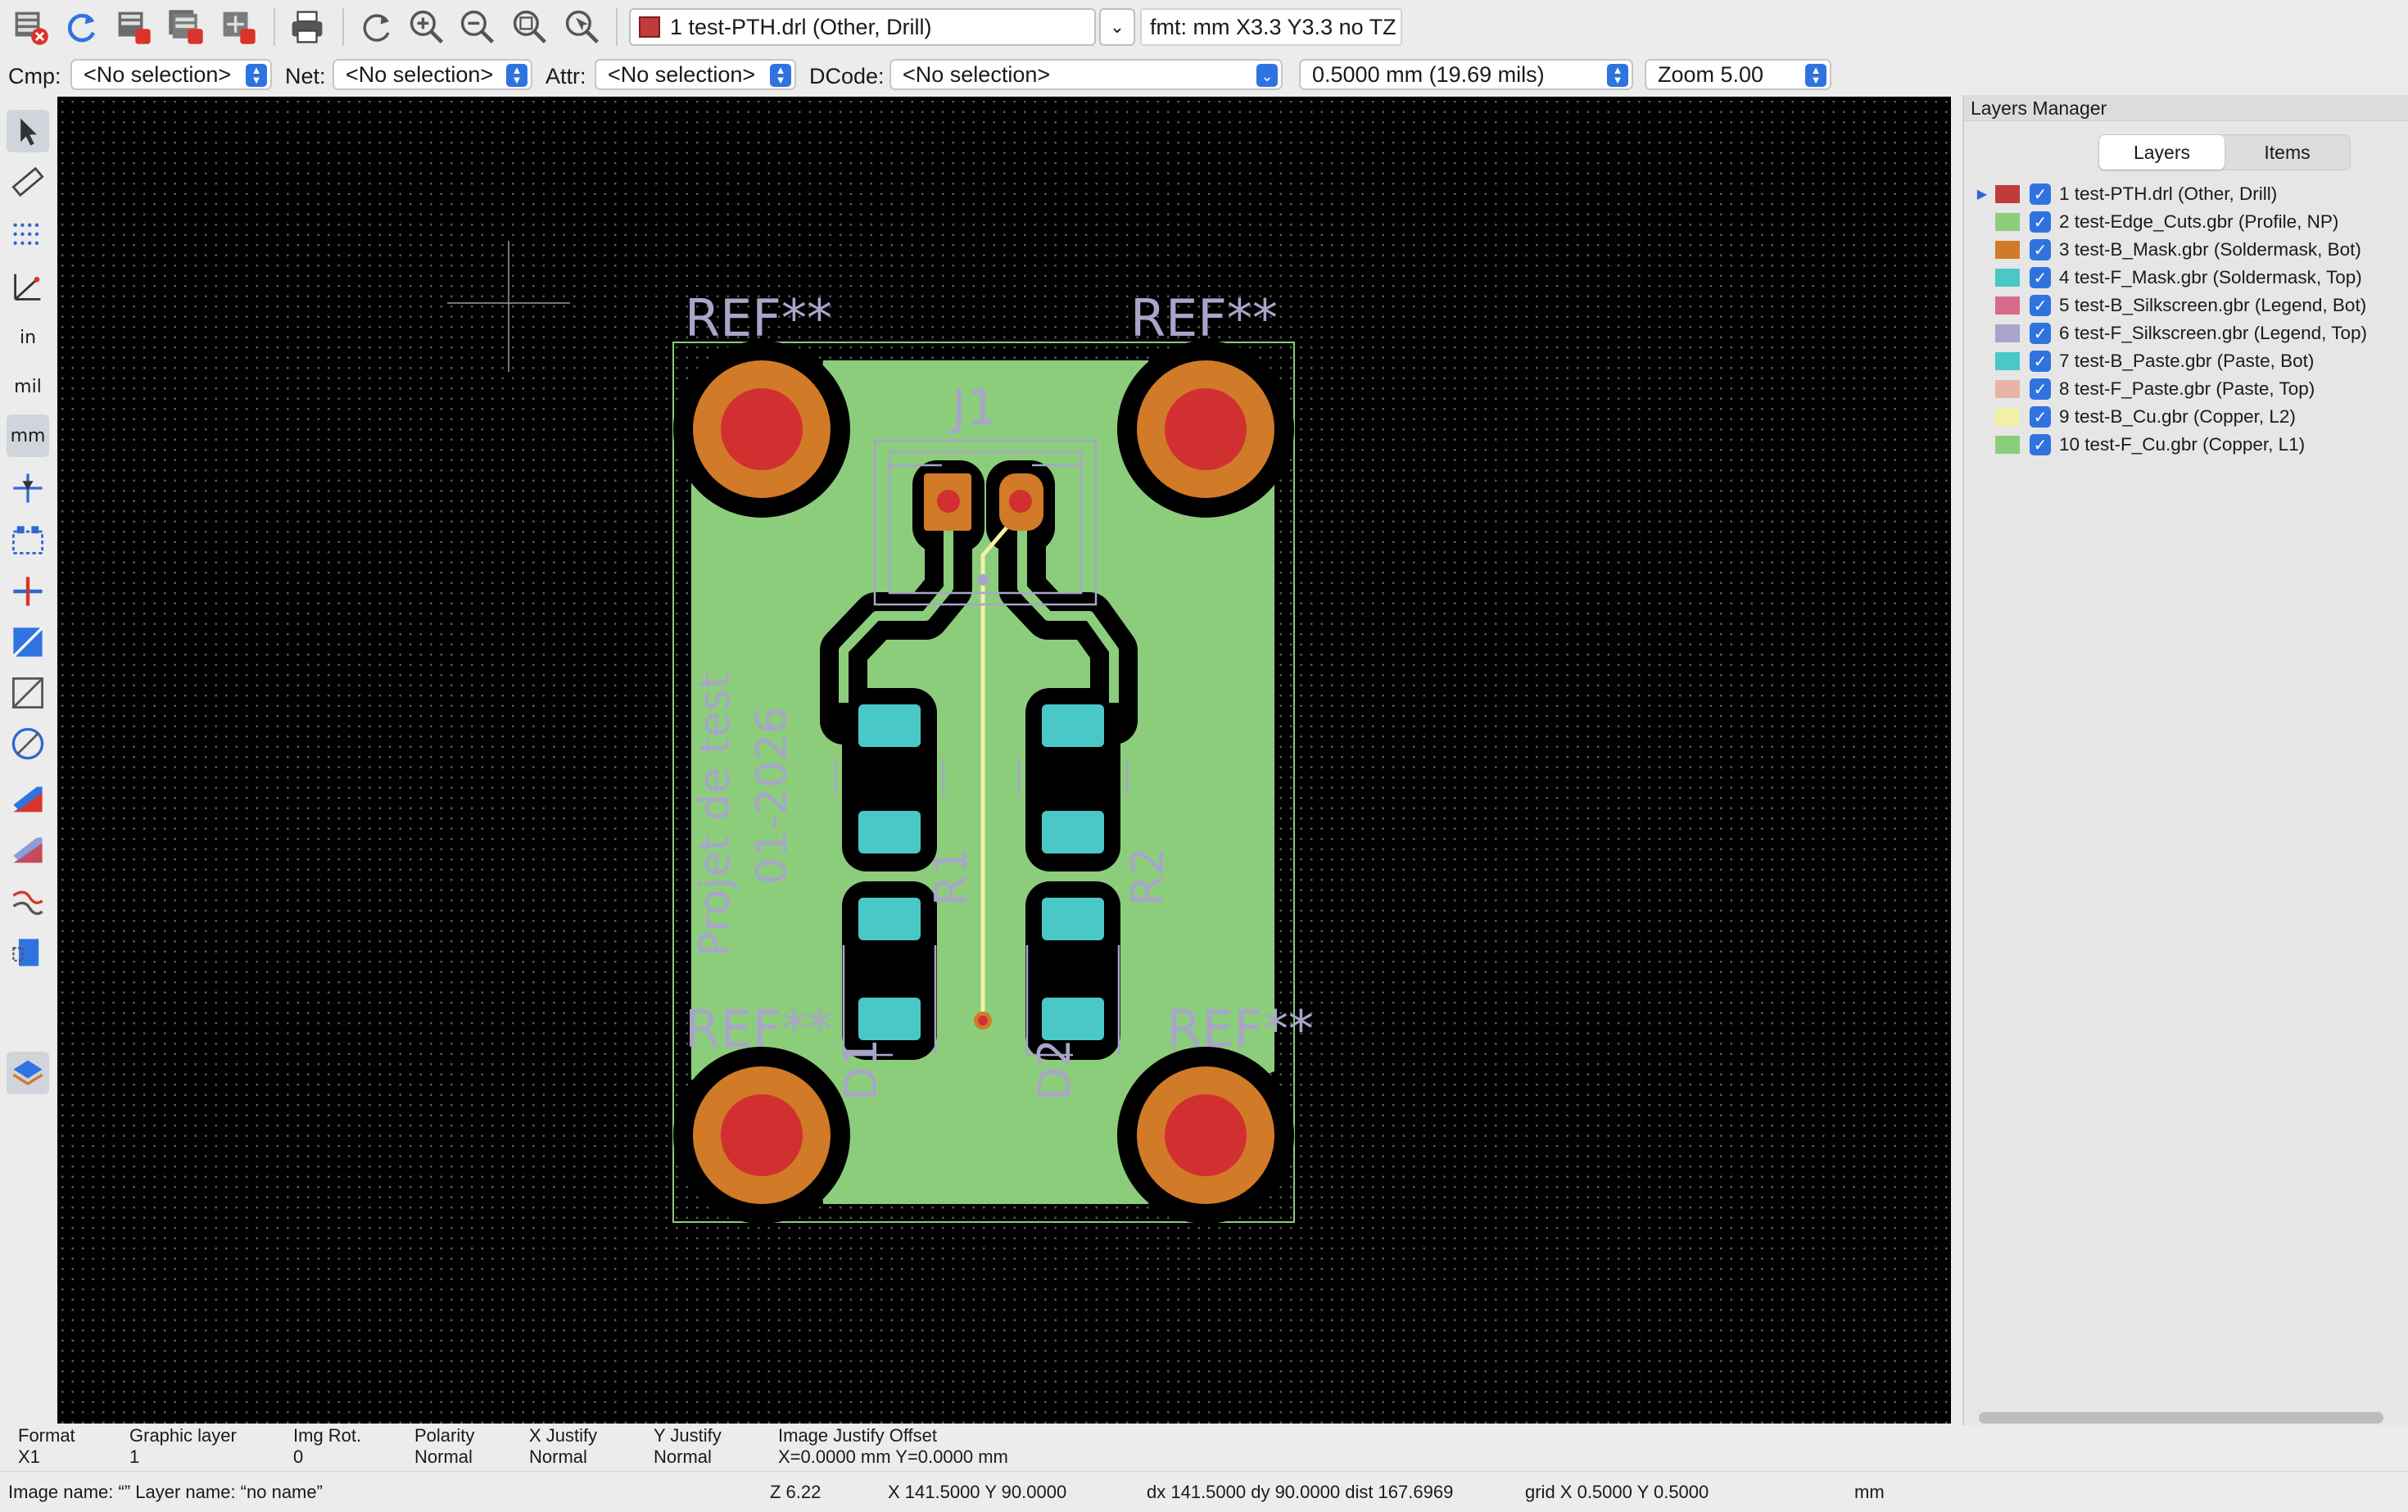  I want to click on r1-label: R1, so click(951, 877).